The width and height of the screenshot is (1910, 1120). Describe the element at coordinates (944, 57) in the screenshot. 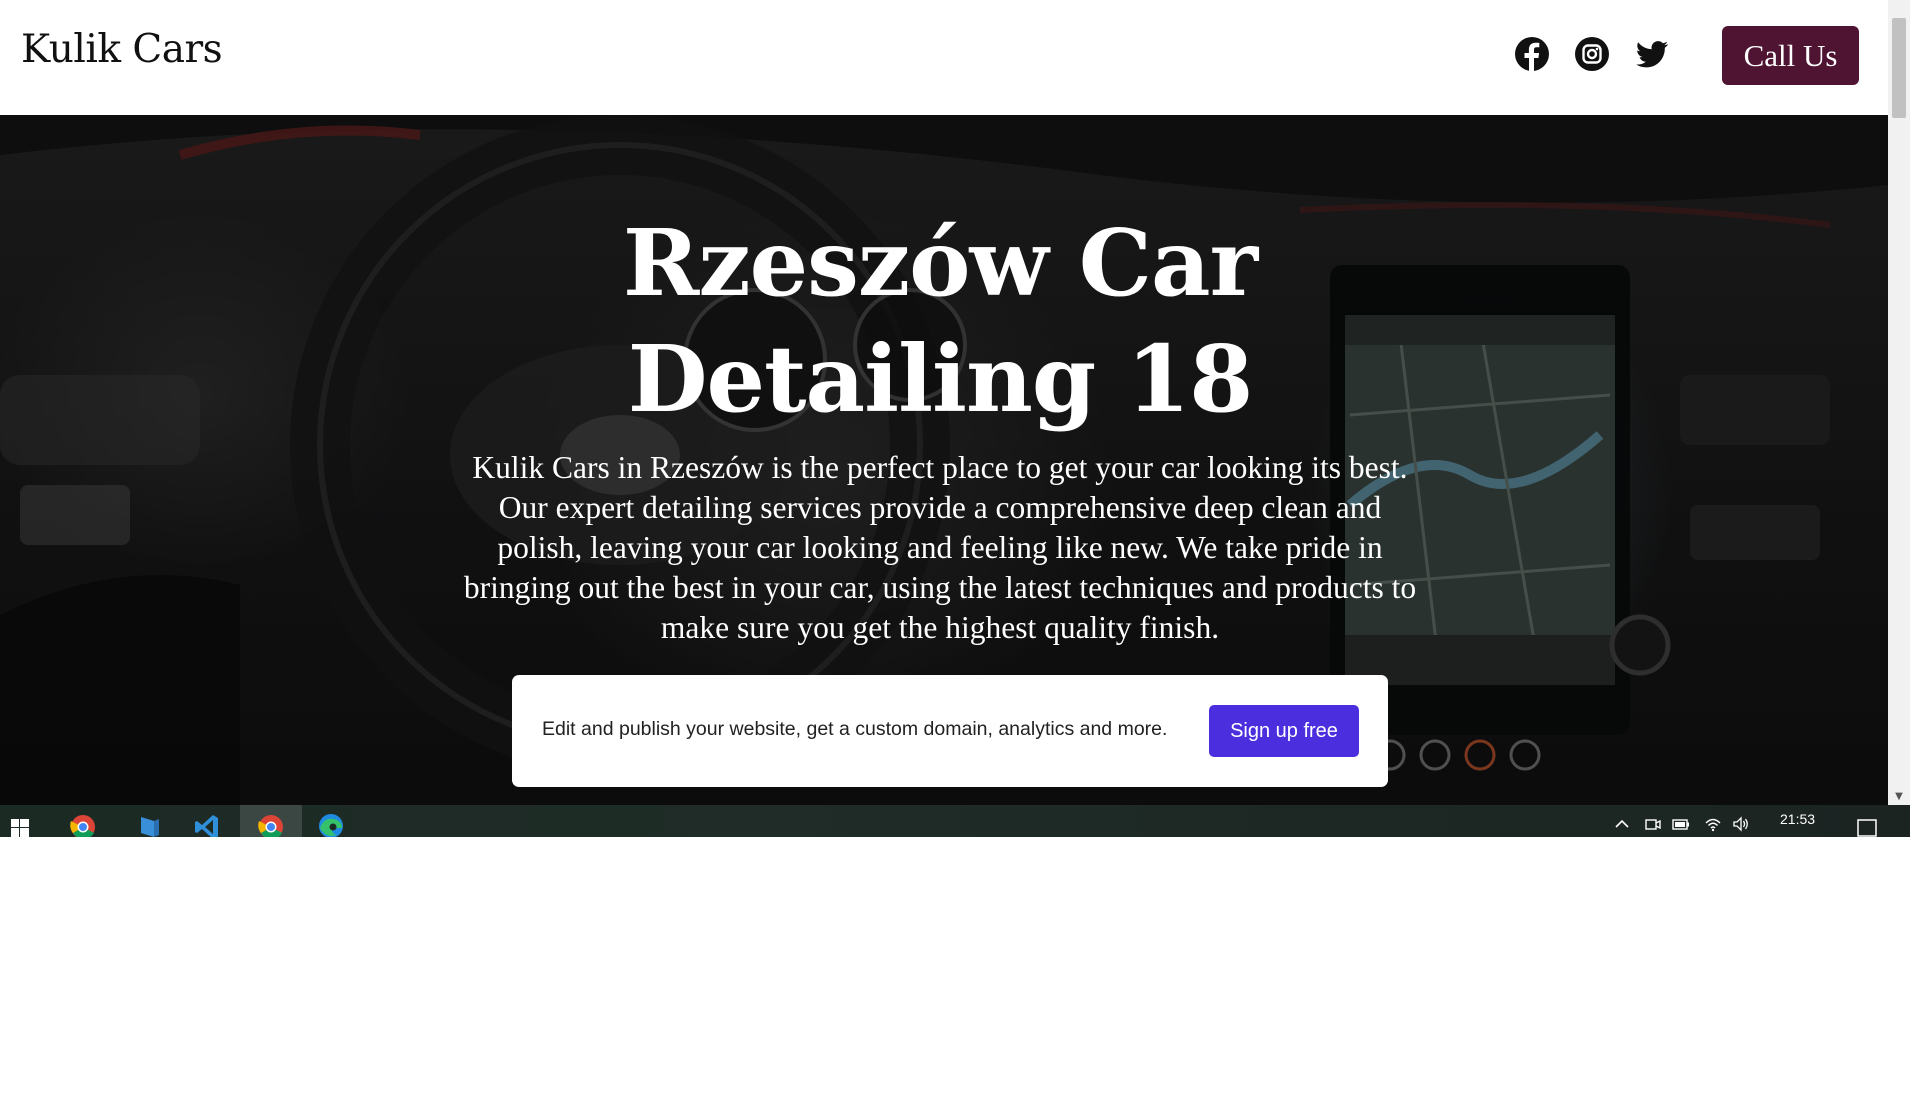

I see `site-header: Kulik Cars Call Us` at that location.